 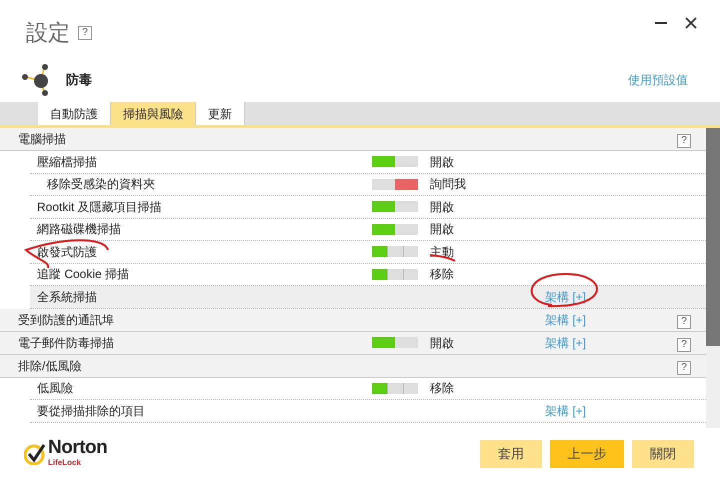 I want to click on setting-label: Rootkit 及隱藏項目掃描, so click(x=99, y=207).